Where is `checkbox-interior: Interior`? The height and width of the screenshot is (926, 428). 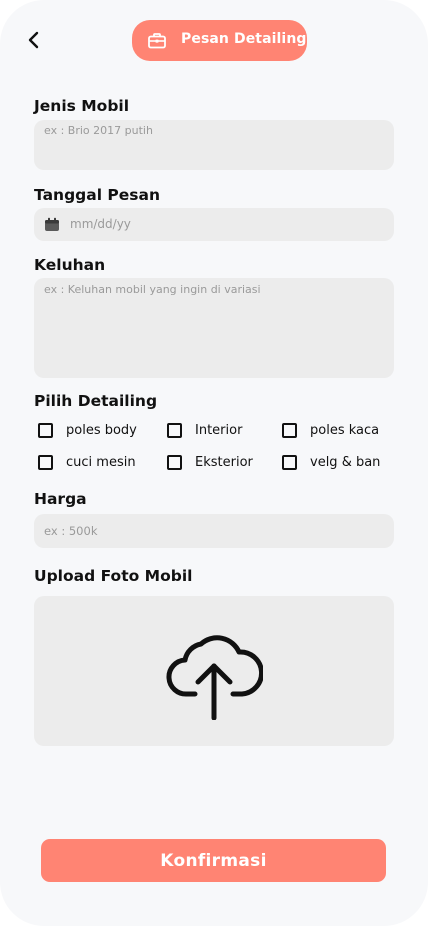 checkbox-interior: Interior is located at coordinates (204, 430).